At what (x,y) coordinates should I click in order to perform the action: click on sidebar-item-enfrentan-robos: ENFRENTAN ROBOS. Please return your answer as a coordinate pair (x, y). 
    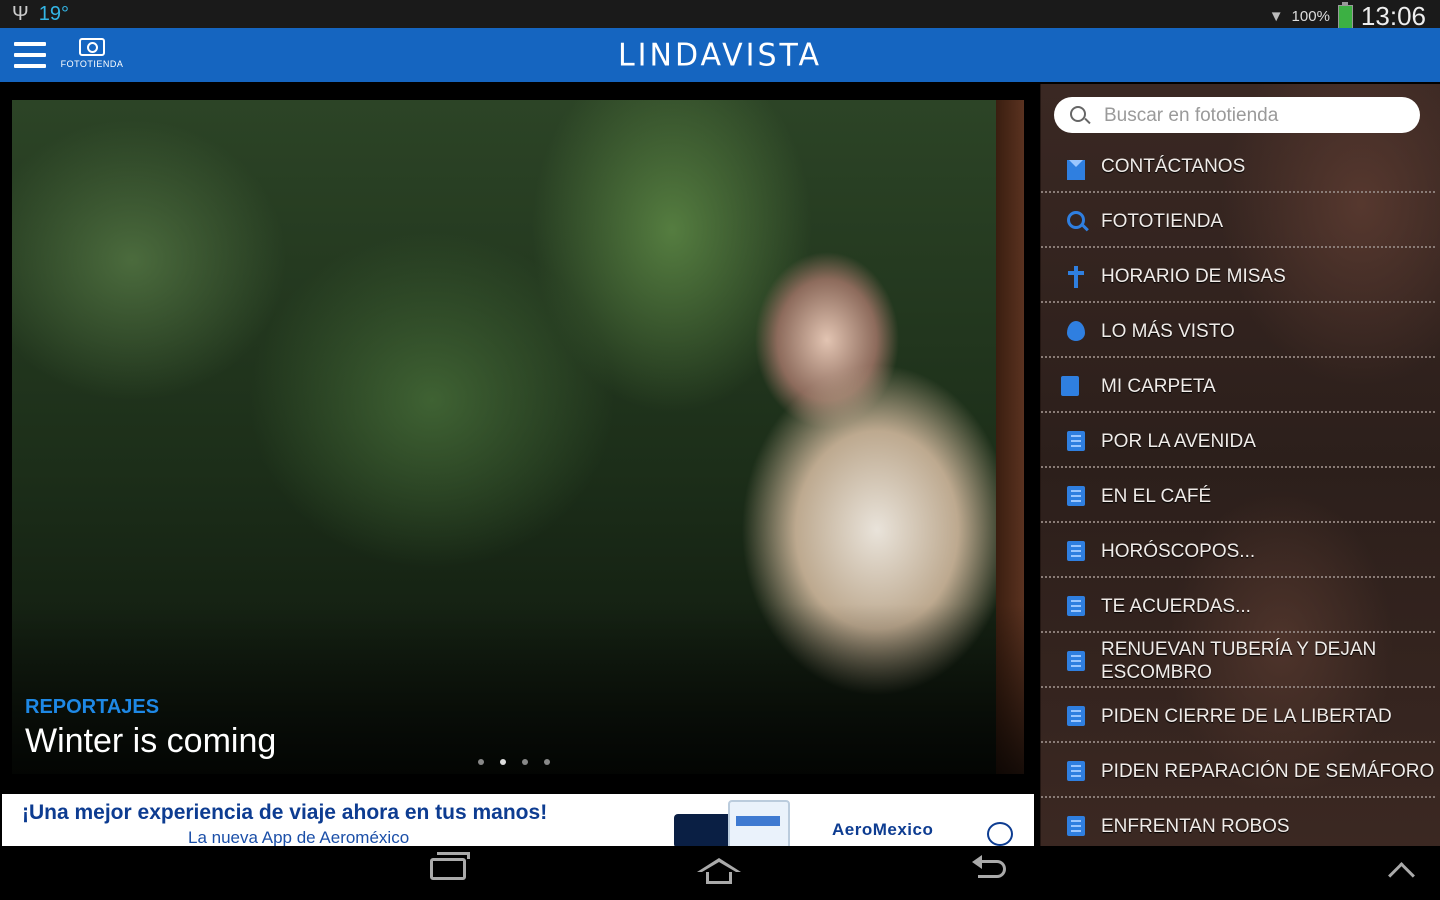
    Looking at the image, I should click on (1238, 825).